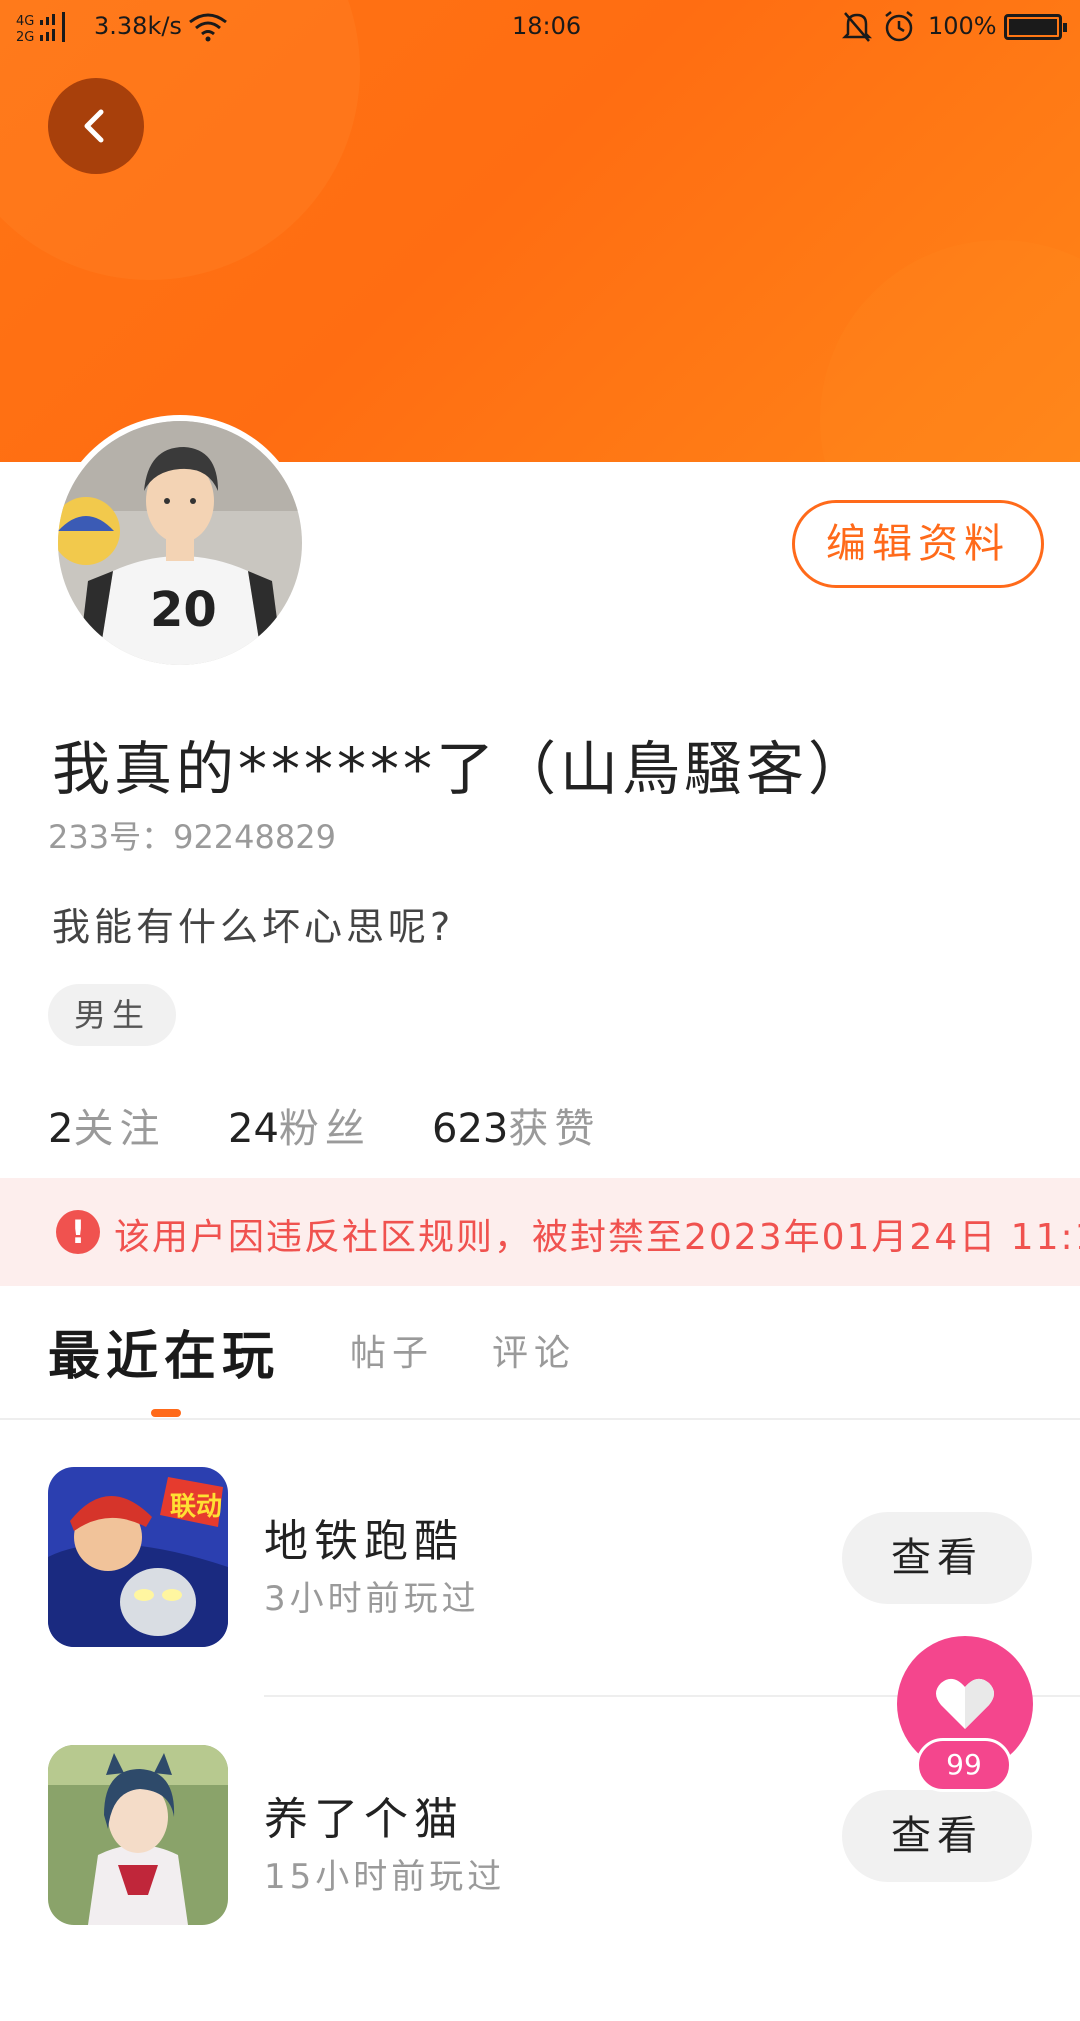 This screenshot has height=2021, width=1080. What do you see at coordinates (192, 837) in the screenshot?
I see `user-id: 233号：92248829` at bounding box center [192, 837].